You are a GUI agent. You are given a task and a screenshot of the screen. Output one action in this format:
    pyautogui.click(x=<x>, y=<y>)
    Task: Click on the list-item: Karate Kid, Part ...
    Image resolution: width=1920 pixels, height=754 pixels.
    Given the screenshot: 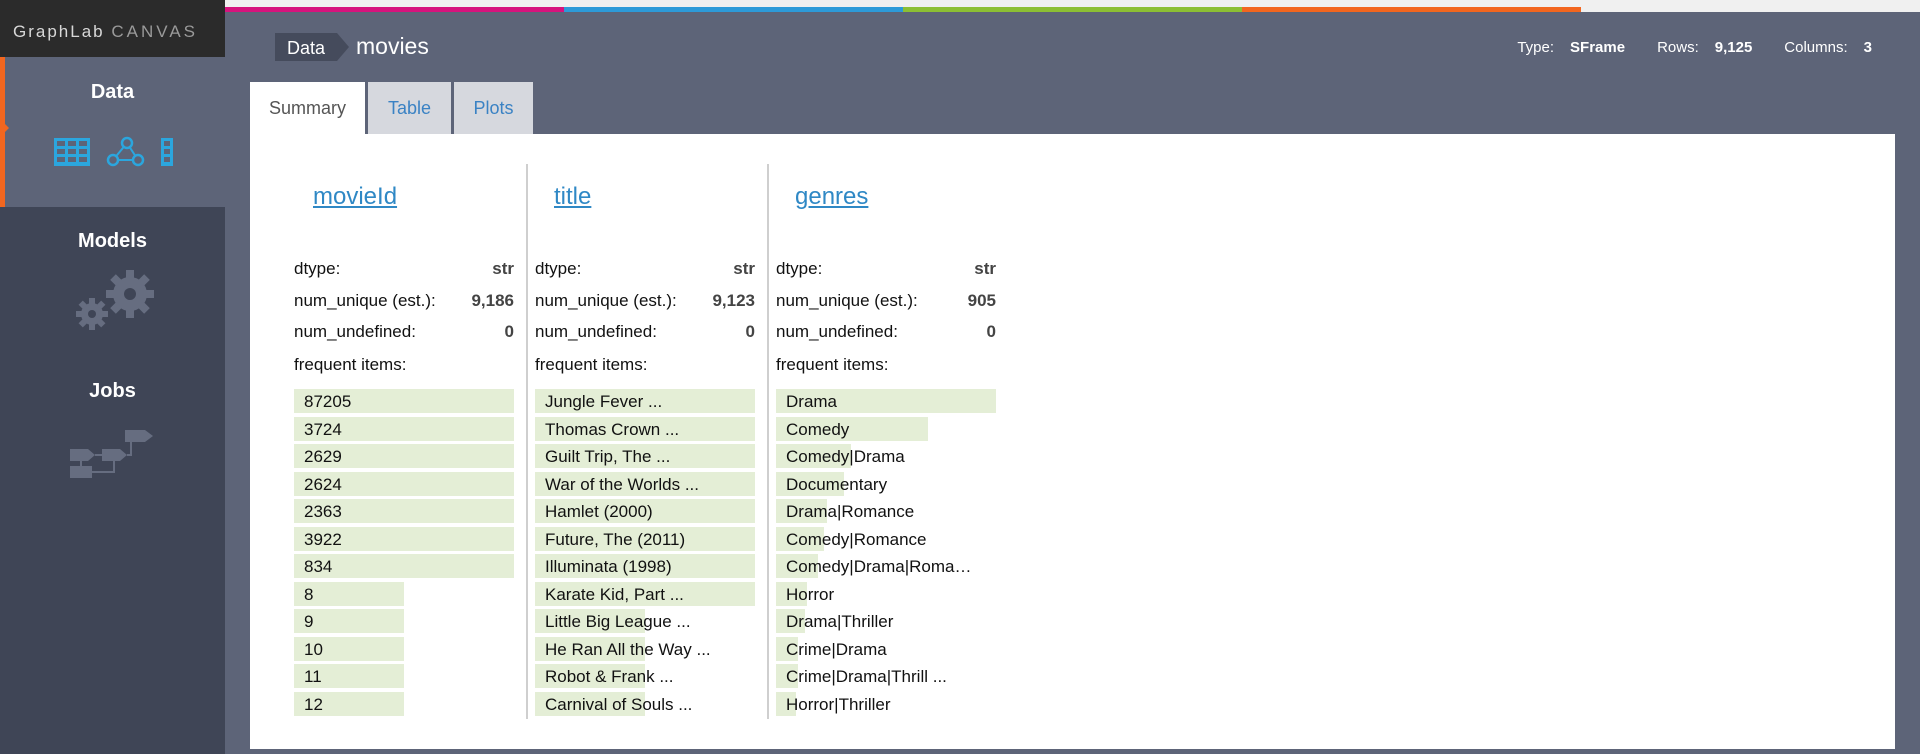 What is the action you would take?
    pyautogui.click(x=645, y=595)
    